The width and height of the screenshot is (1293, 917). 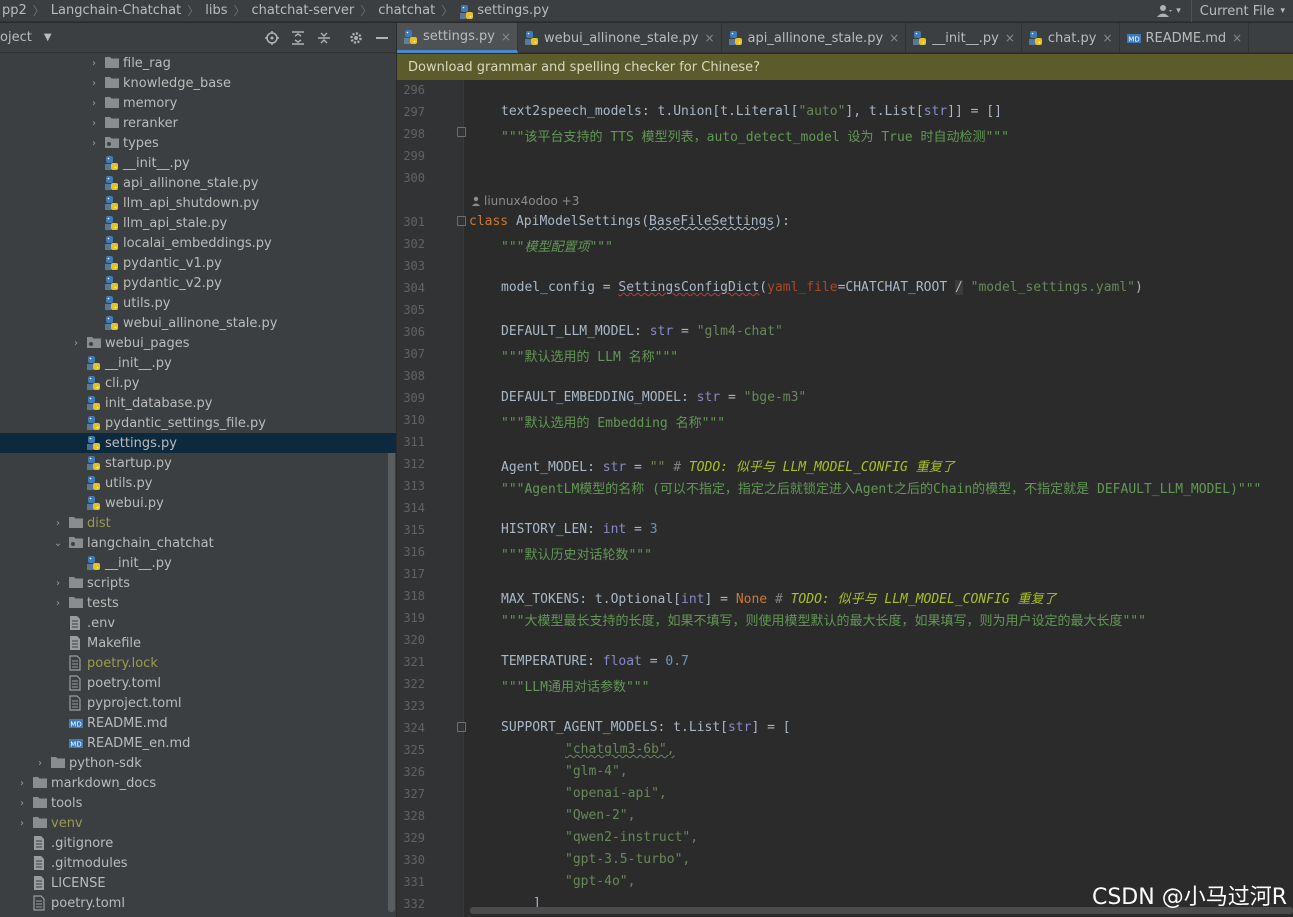 I want to click on tree-item: init_database.py, so click(x=198, y=403).